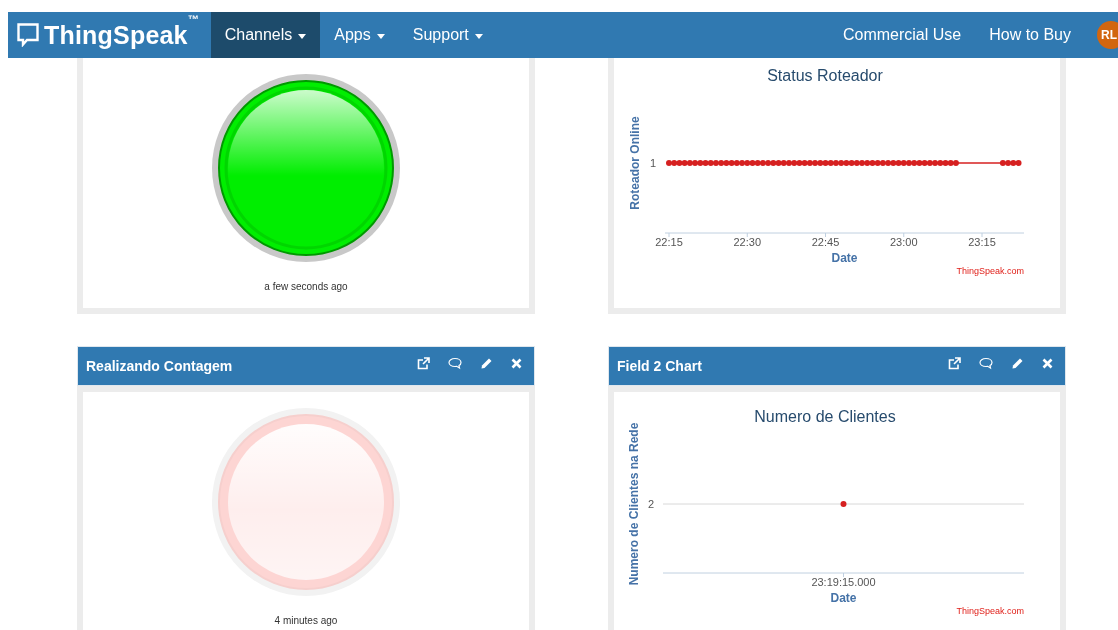 The height and width of the screenshot is (630, 1118). What do you see at coordinates (28, 35) in the screenshot?
I see `speech-bubble-icon` at bounding box center [28, 35].